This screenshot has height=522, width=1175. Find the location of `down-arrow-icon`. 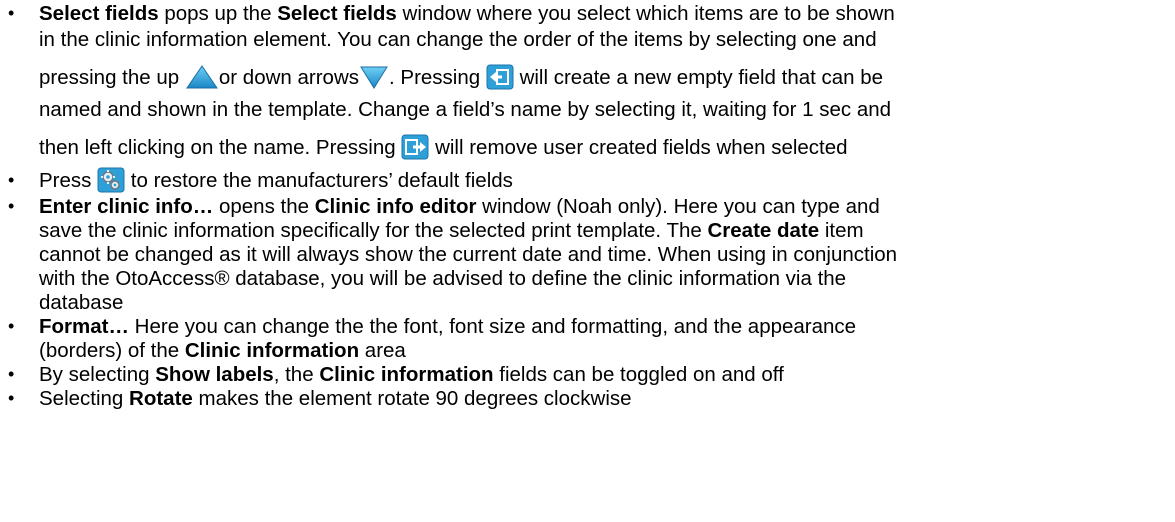

down-arrow-icon is located at coordinates (374, 77).